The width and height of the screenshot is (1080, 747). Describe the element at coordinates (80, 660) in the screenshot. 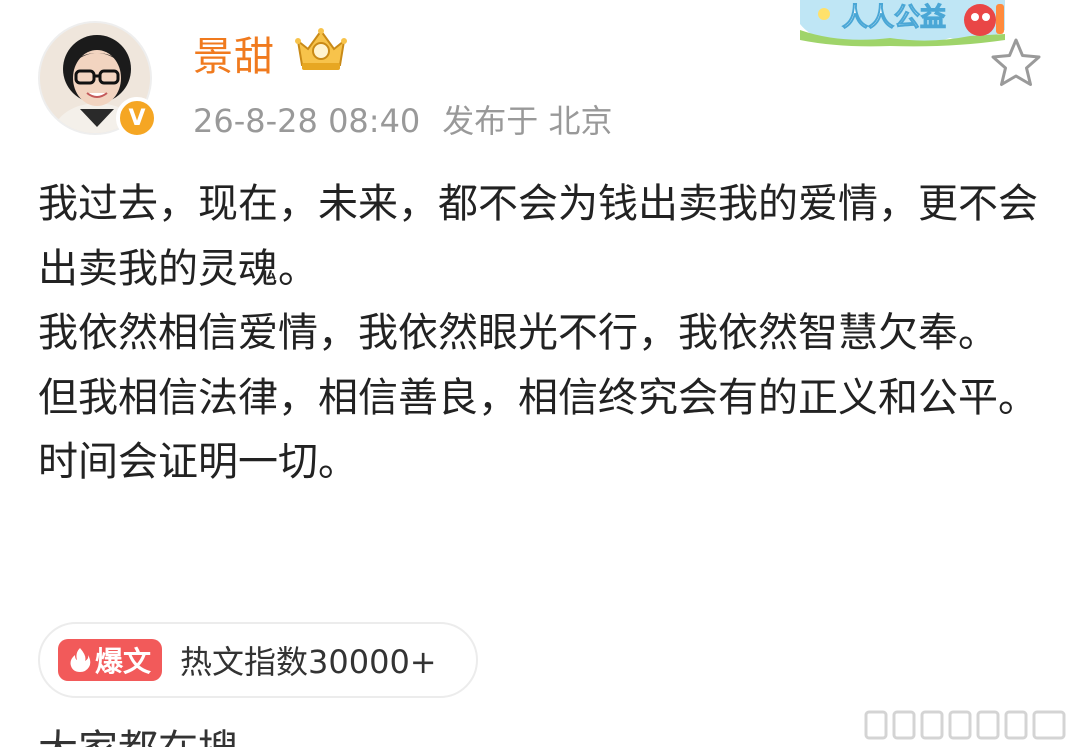

I see `fire-icon` at that location.